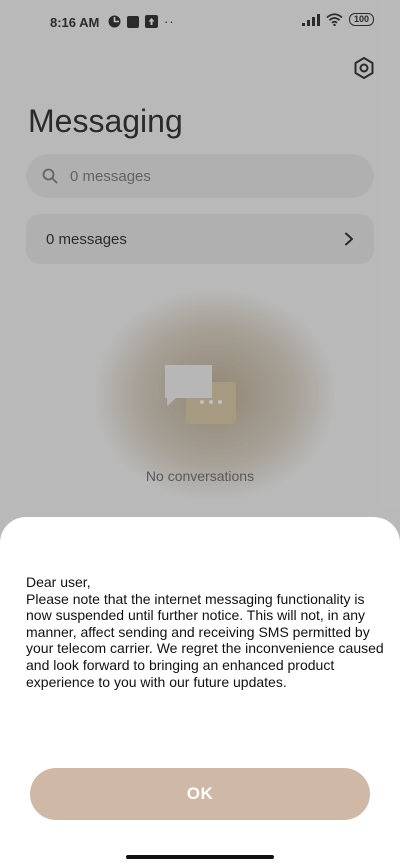 This screenshot has height=866, width=400. I want to click on dialog-greeting: Dear user,, so click(58, 582).